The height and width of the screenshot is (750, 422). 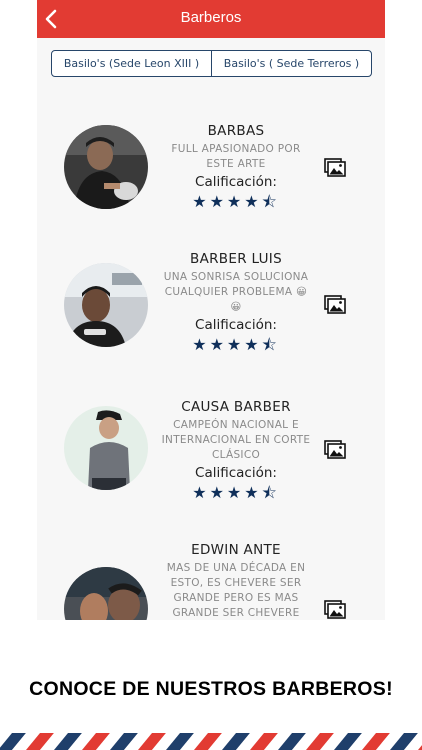 I want to click on barber-description: FULL APASIONADO POR ESTE ARTE, so click(x=236, y=156).